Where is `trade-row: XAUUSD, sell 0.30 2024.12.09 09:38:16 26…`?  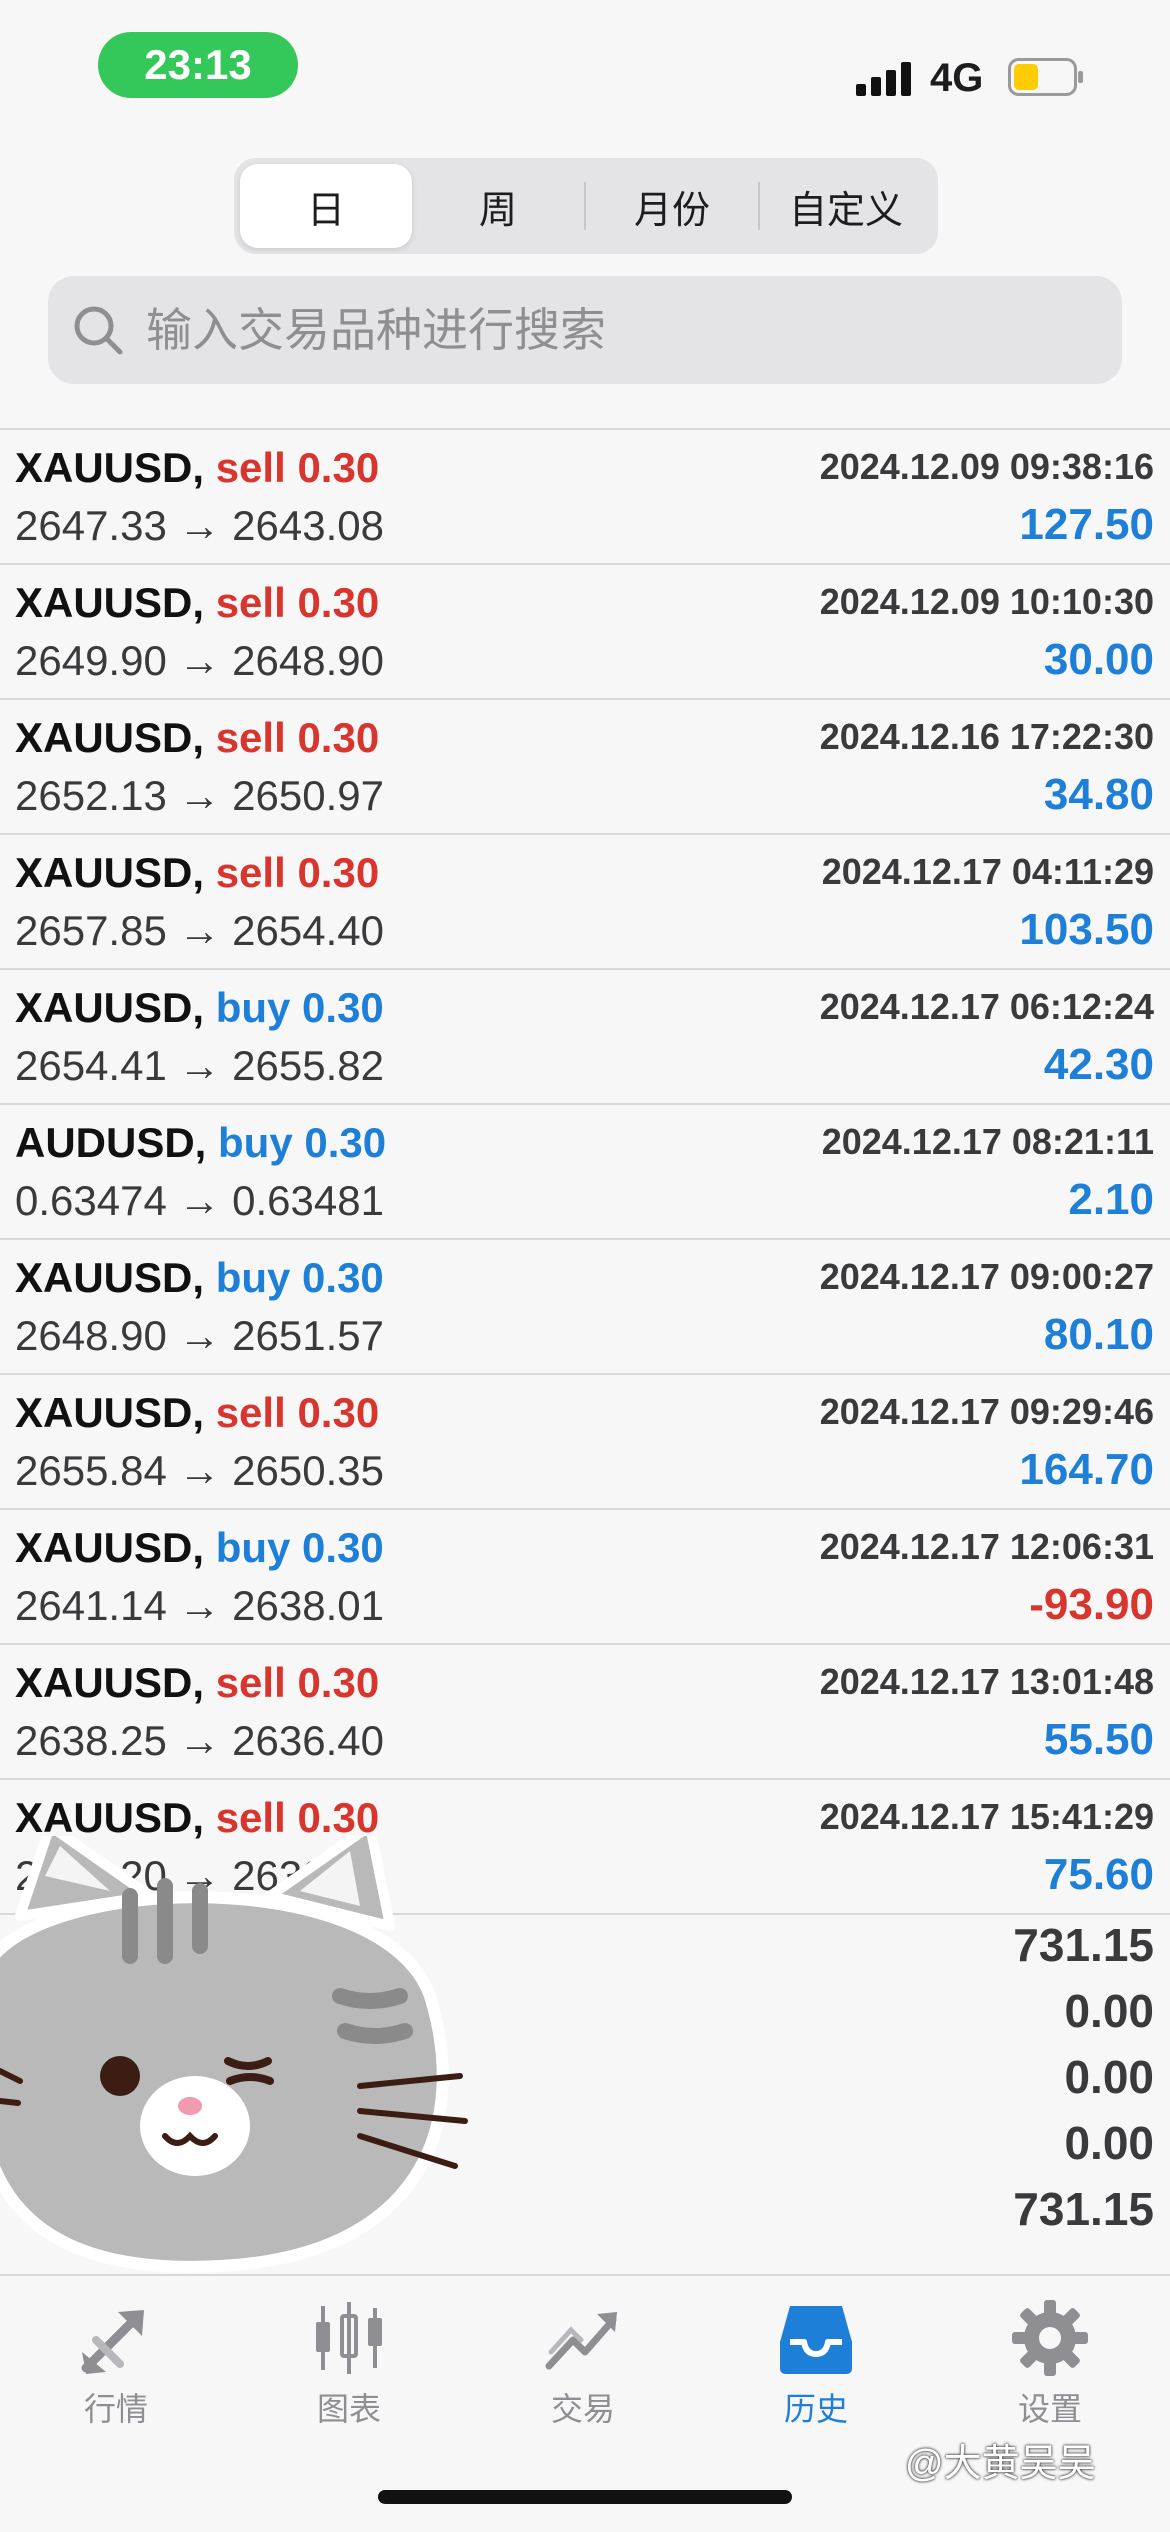
trade-row: XAUUSD, sell 0.30 2024.12.09 09:38:16 26… is located at coordinates (585, 497).